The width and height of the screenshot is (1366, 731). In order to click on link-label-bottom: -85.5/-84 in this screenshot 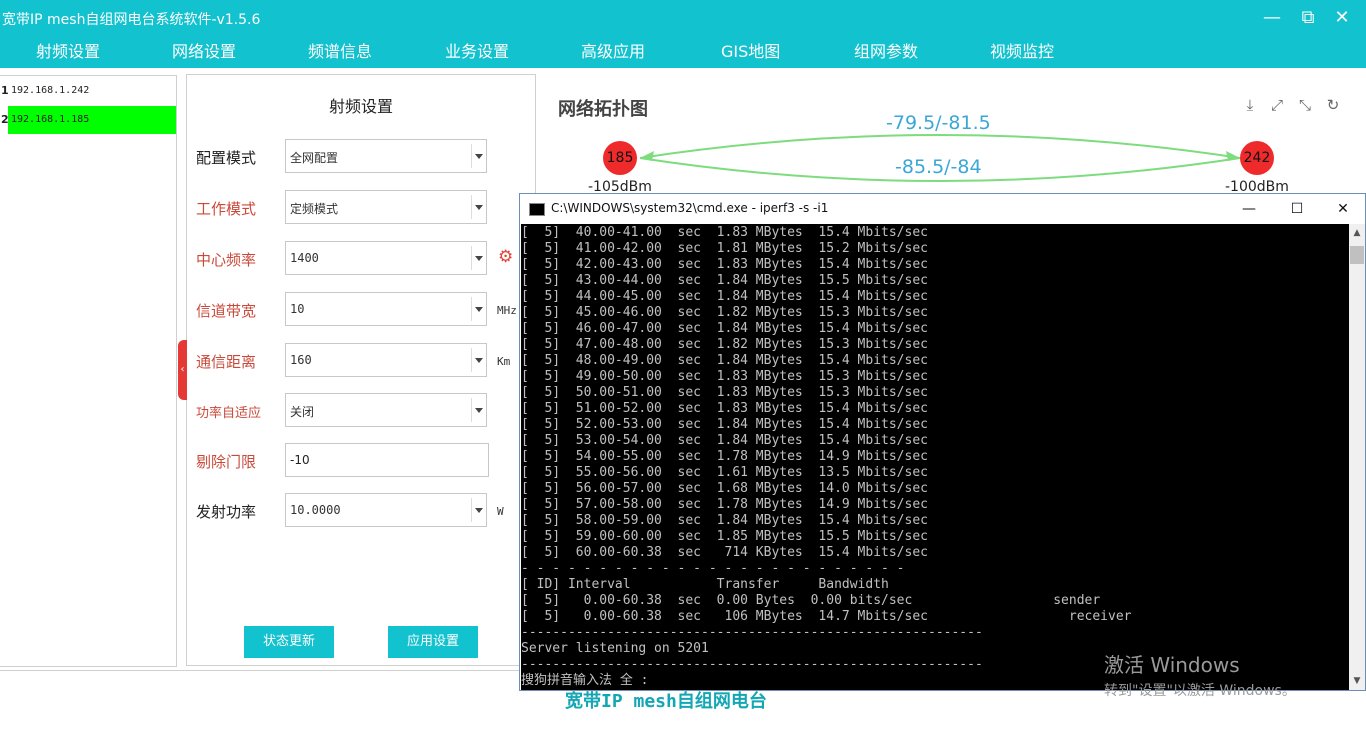, I will do `click(938, 167)`.